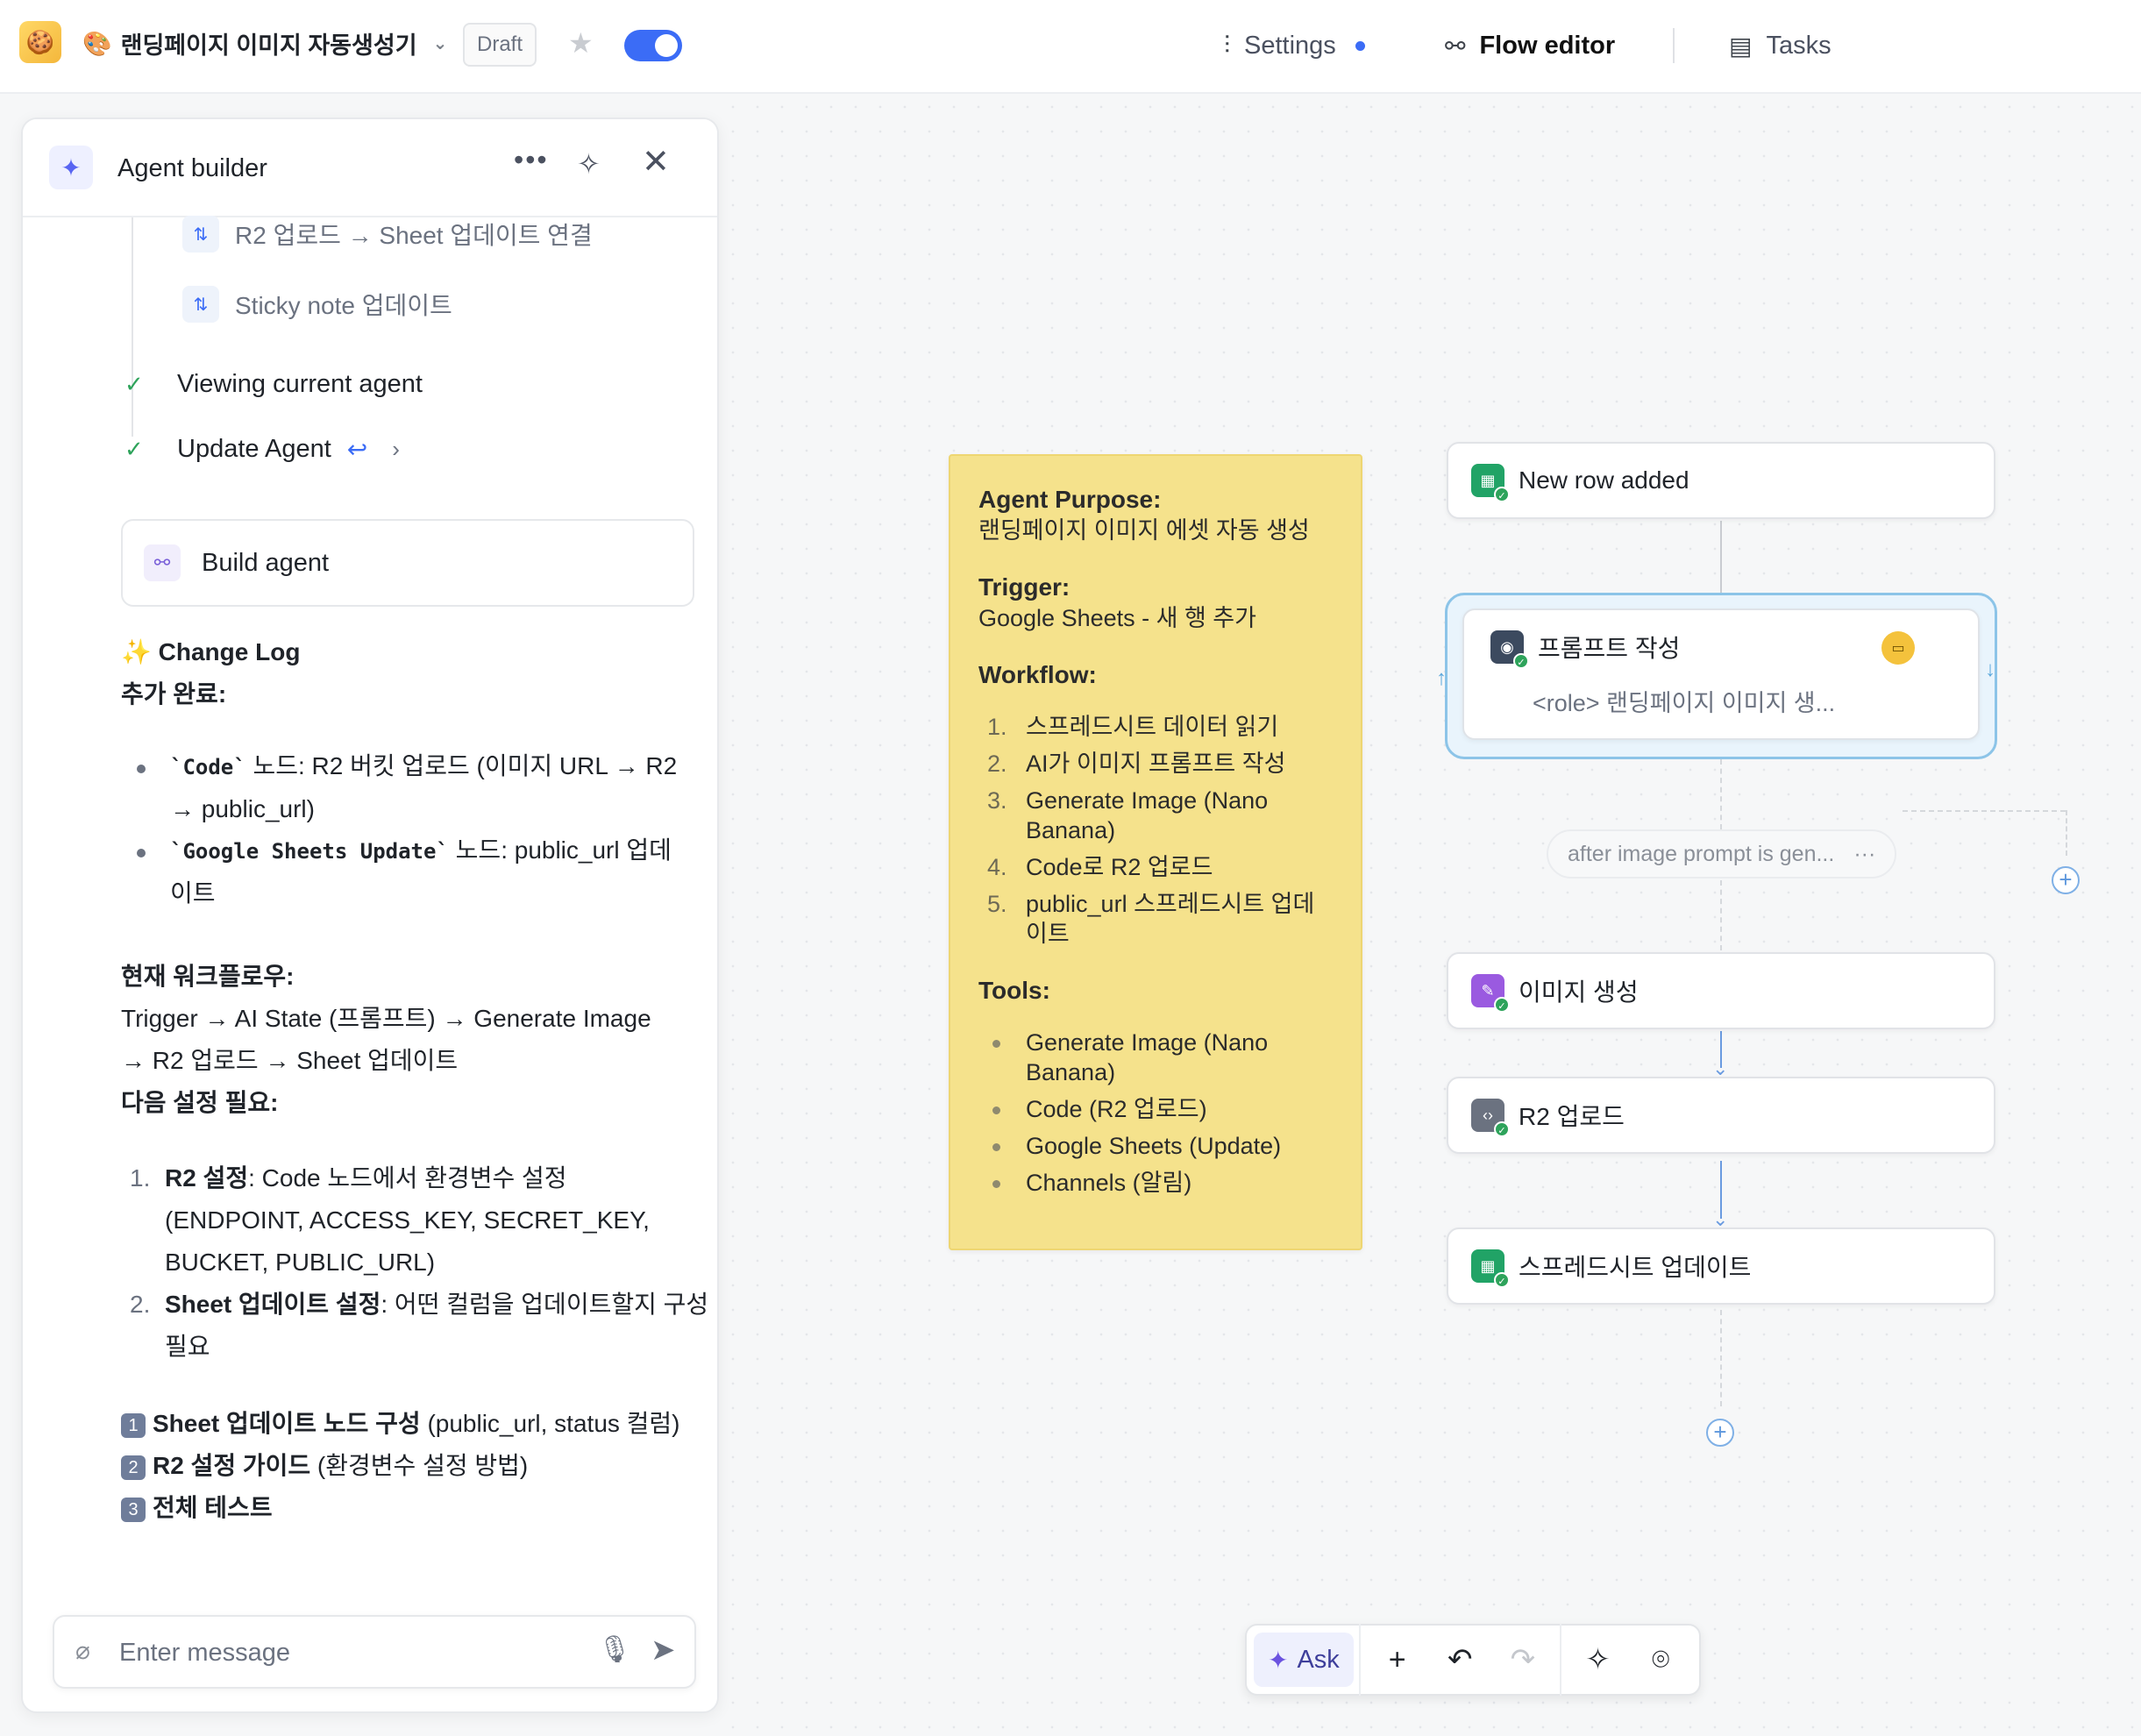  I want to click on step-label: Sticky note 업데이트, so click(344, 305).